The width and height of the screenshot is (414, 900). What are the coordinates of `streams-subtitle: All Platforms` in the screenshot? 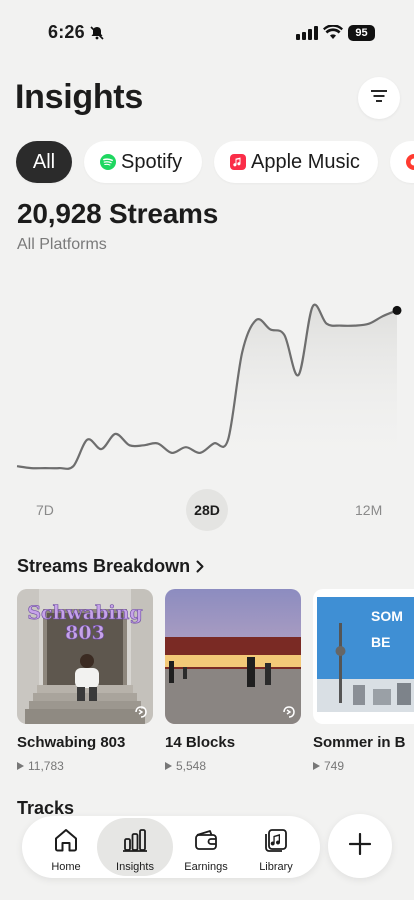 It's located at (62, 244).